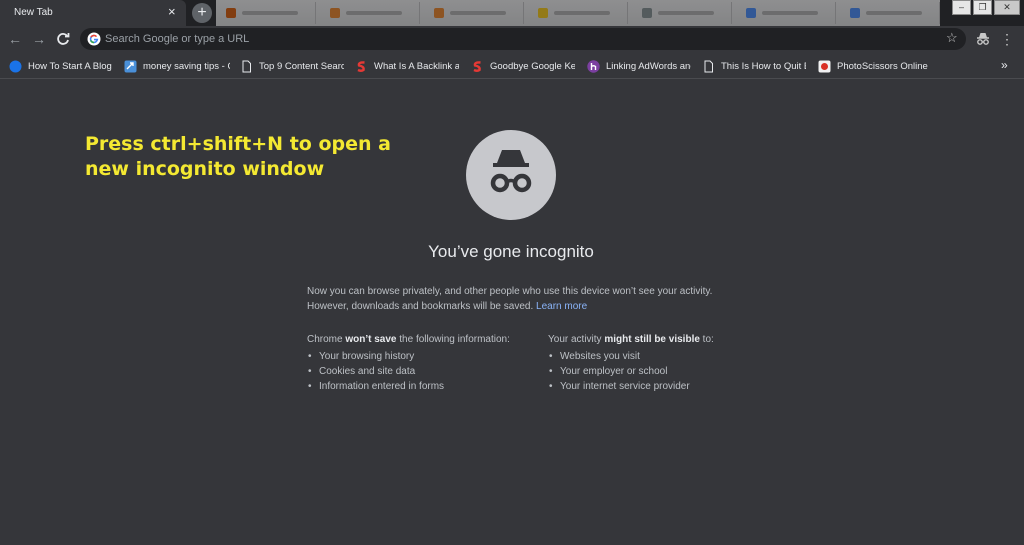 The image size is (1024, 545). I want to click on blue-circle-icon, so click(15, 66).